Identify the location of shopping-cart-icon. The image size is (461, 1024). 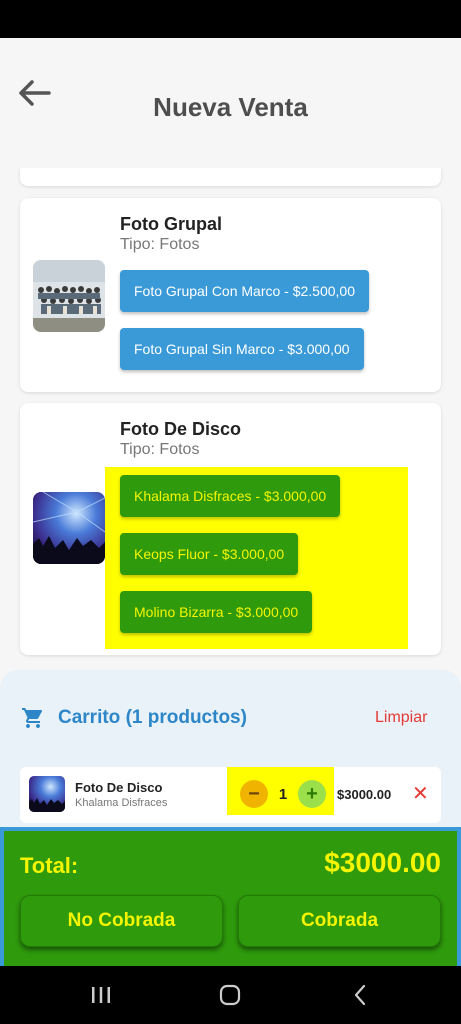
(32, 718).